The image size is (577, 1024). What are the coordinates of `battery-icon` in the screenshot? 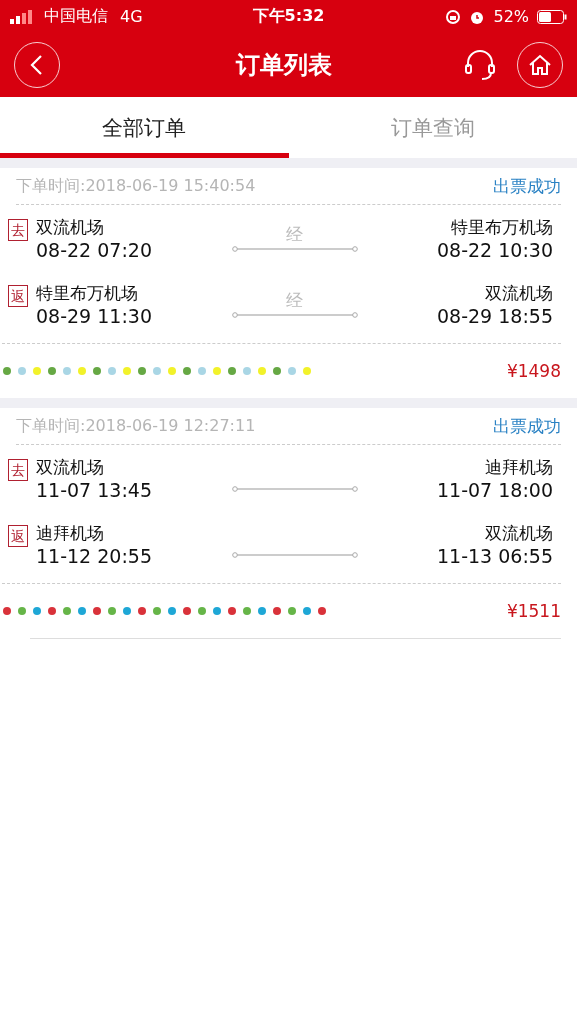 It's located at (552, 16).